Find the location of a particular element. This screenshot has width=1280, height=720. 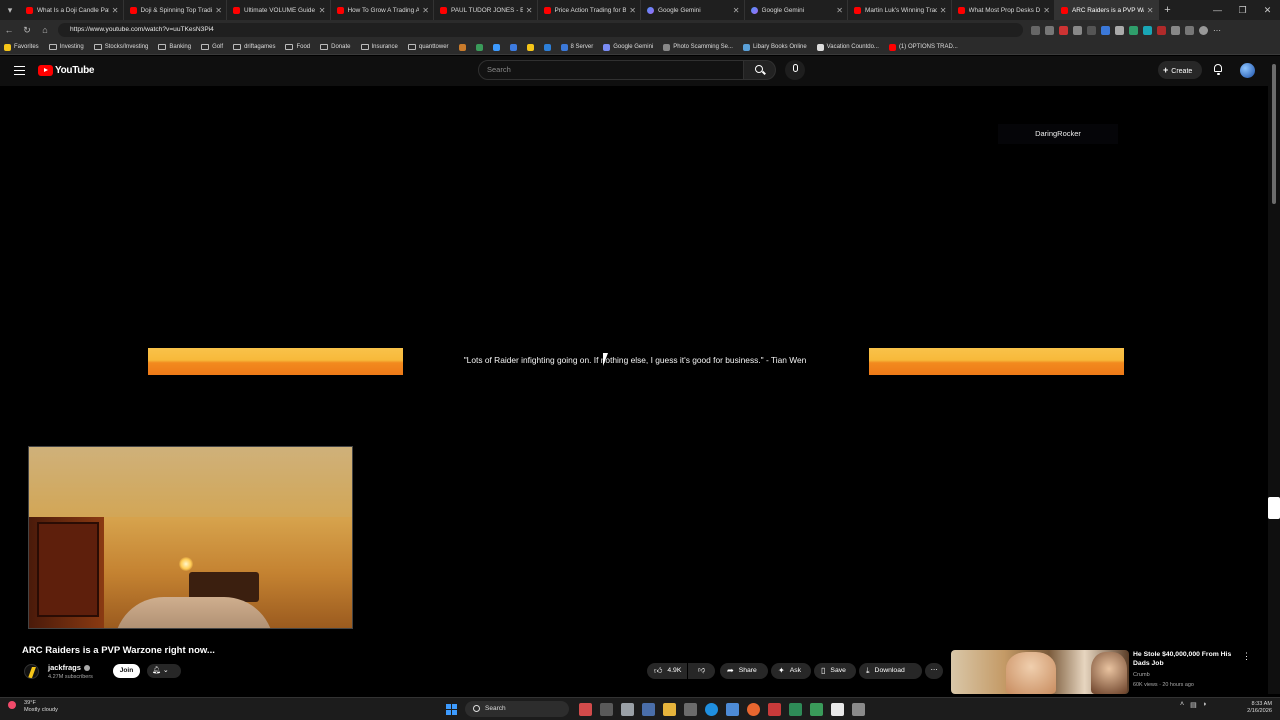

weather-widget: 39°F Mostly cloudy is located at coordinates (33, 707).